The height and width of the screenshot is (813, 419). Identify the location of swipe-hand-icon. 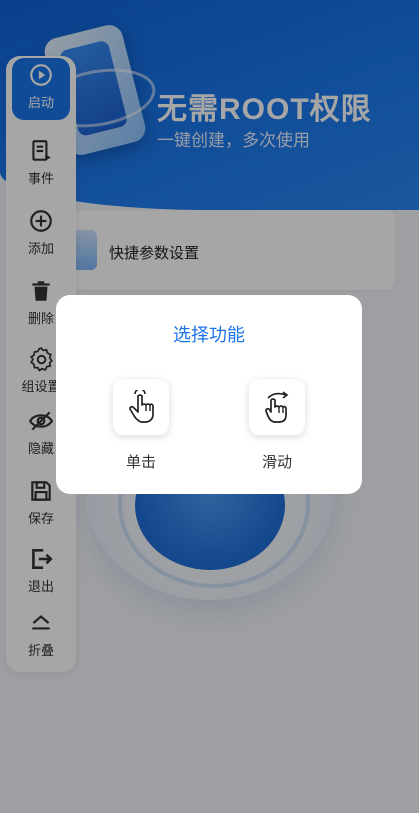
(277, 407).